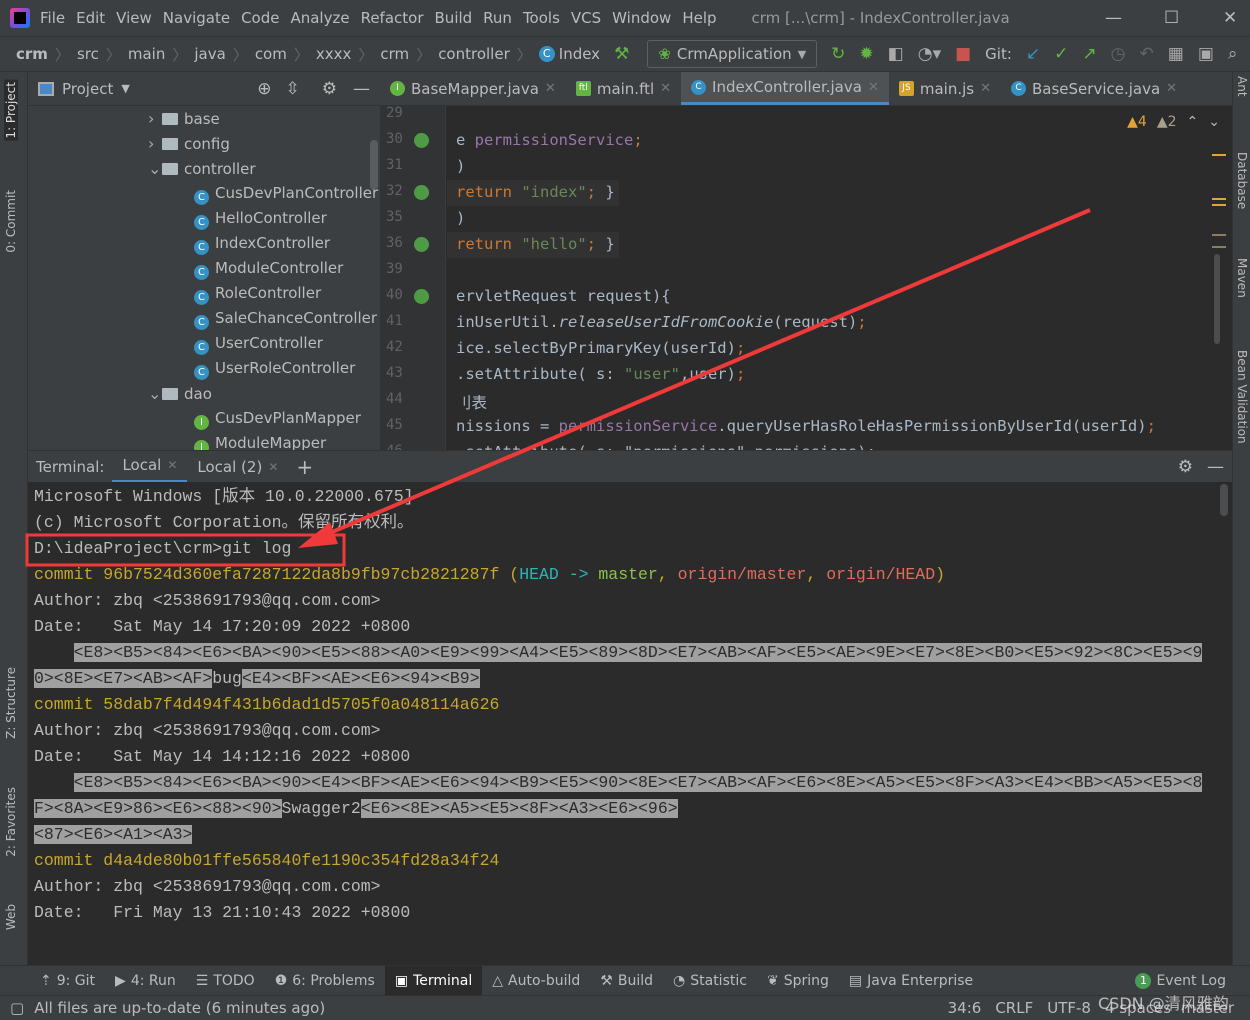 The width and height of the screenshot is (1250, 1020). Describe the element at coordinates (11, 917) in the screenshot. I see `tool-web: Web` at that location.